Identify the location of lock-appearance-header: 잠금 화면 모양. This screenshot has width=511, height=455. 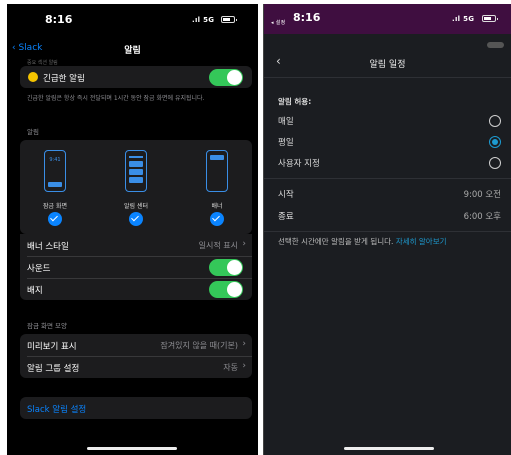
(47, 326).